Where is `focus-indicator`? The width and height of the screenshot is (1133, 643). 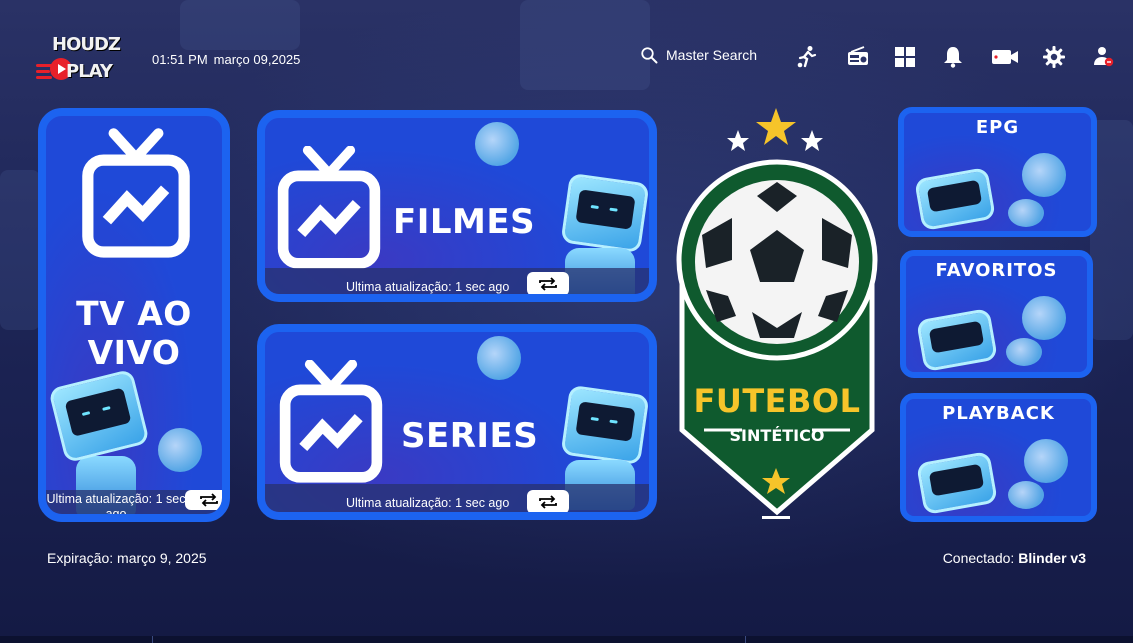 focus-indicator is located at coordinates (776, 517).